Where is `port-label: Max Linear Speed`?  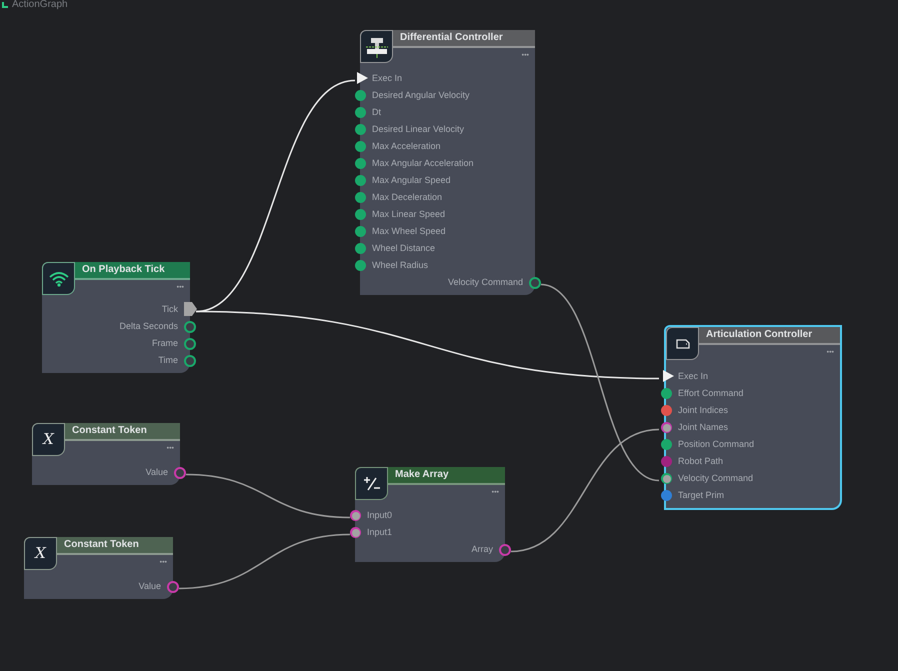 port-label: Max Linear Speed is located at coordinates (409, 214).